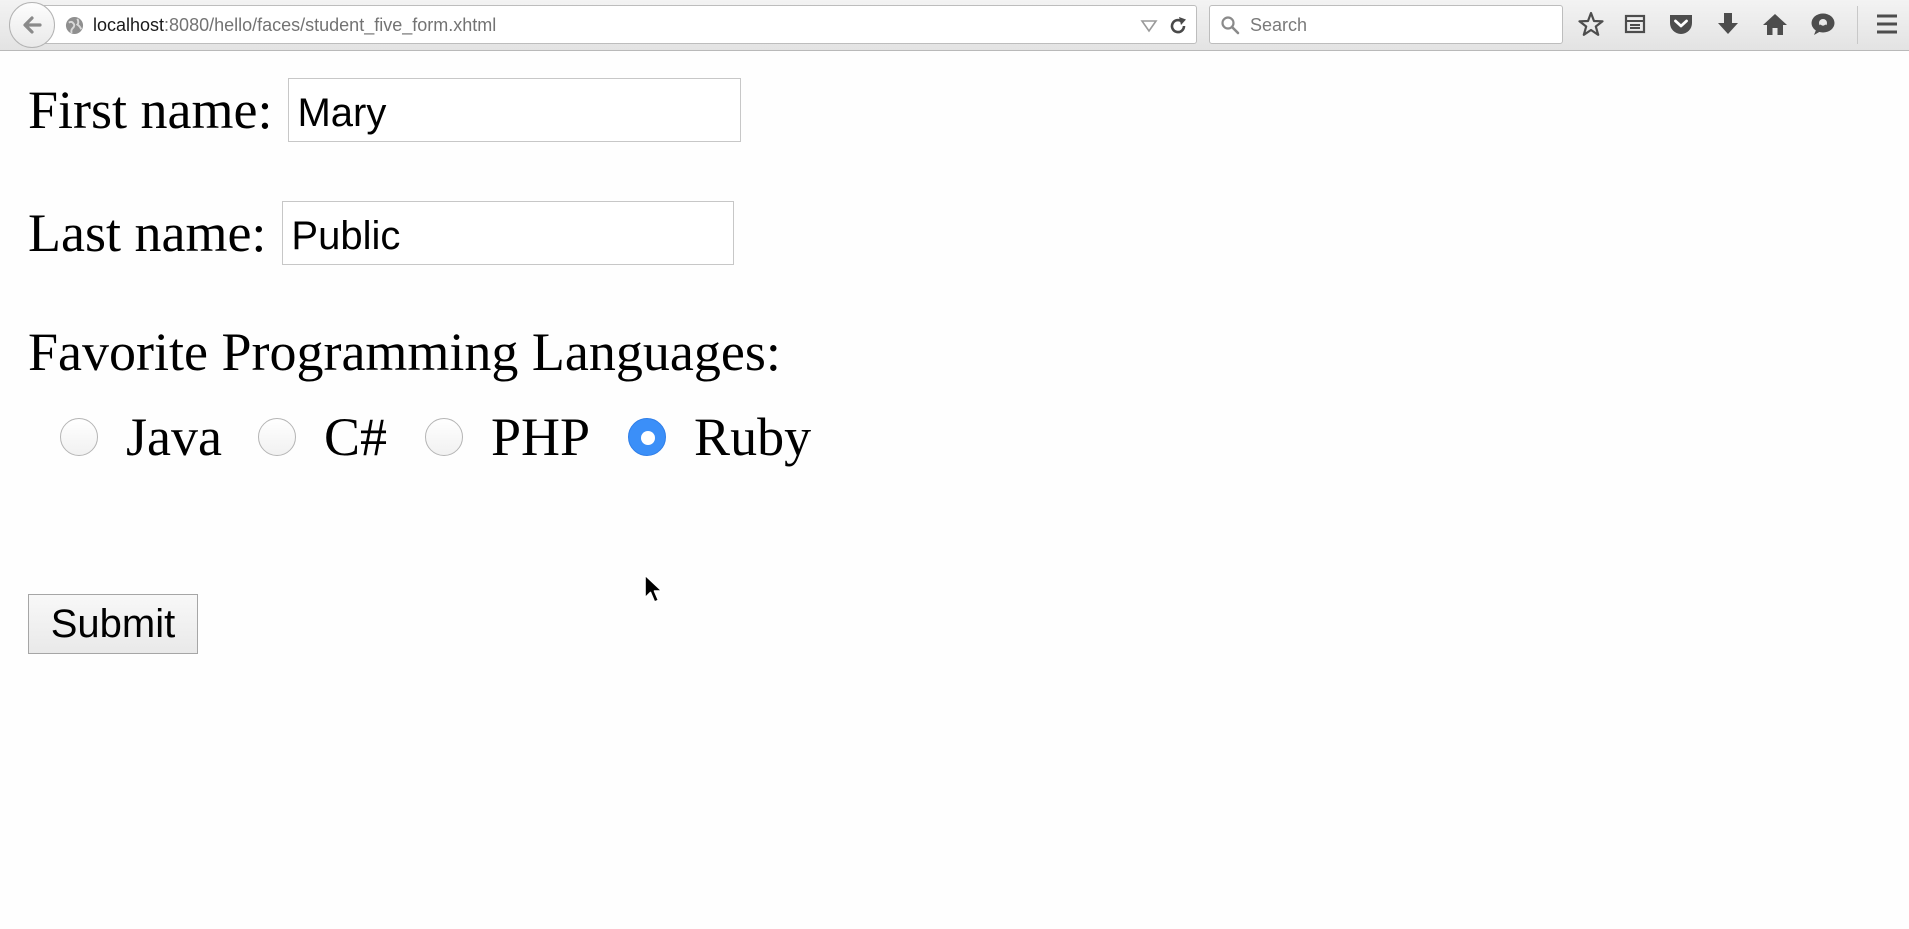  What do you see at coordinates (1230, 25) in the screenshot?
I see `search-icon` at bounding box center [1230, 25].